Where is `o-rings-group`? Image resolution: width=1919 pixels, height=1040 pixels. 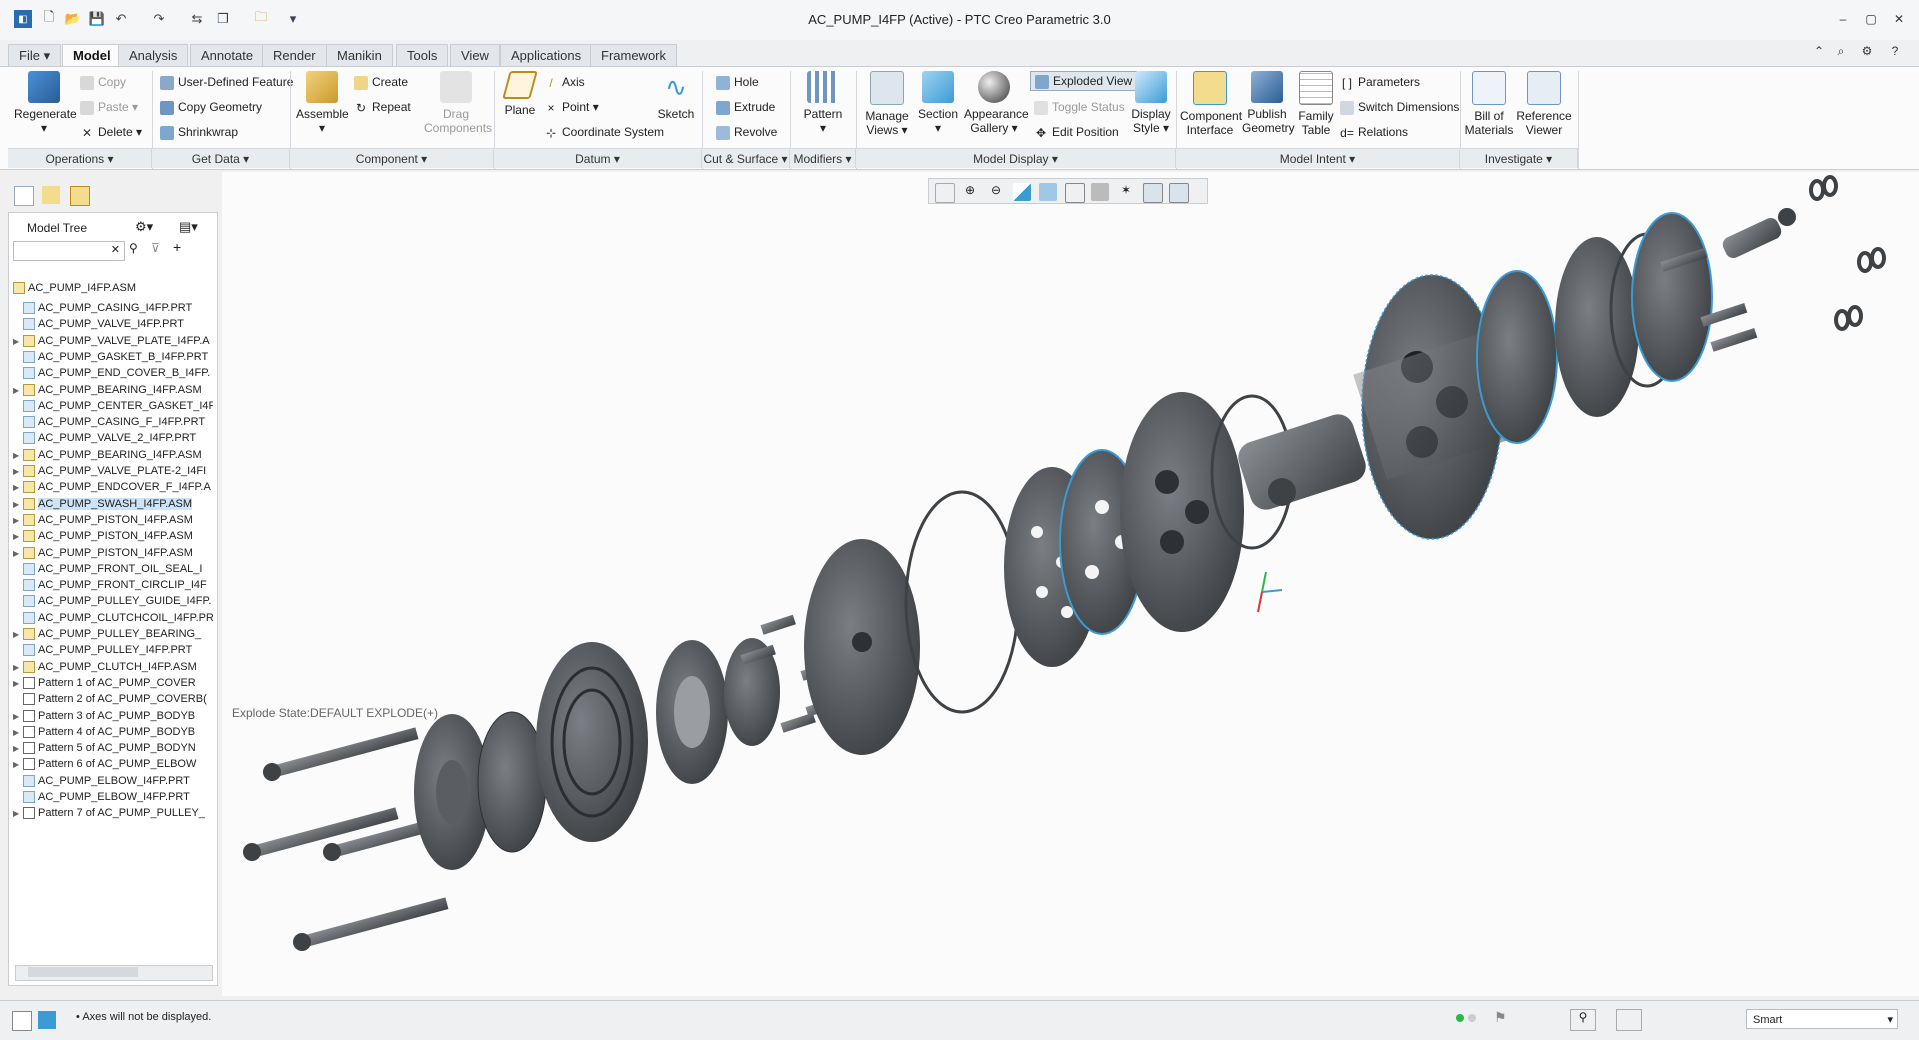
o-rings-group is located at coordinates (1847, 253).